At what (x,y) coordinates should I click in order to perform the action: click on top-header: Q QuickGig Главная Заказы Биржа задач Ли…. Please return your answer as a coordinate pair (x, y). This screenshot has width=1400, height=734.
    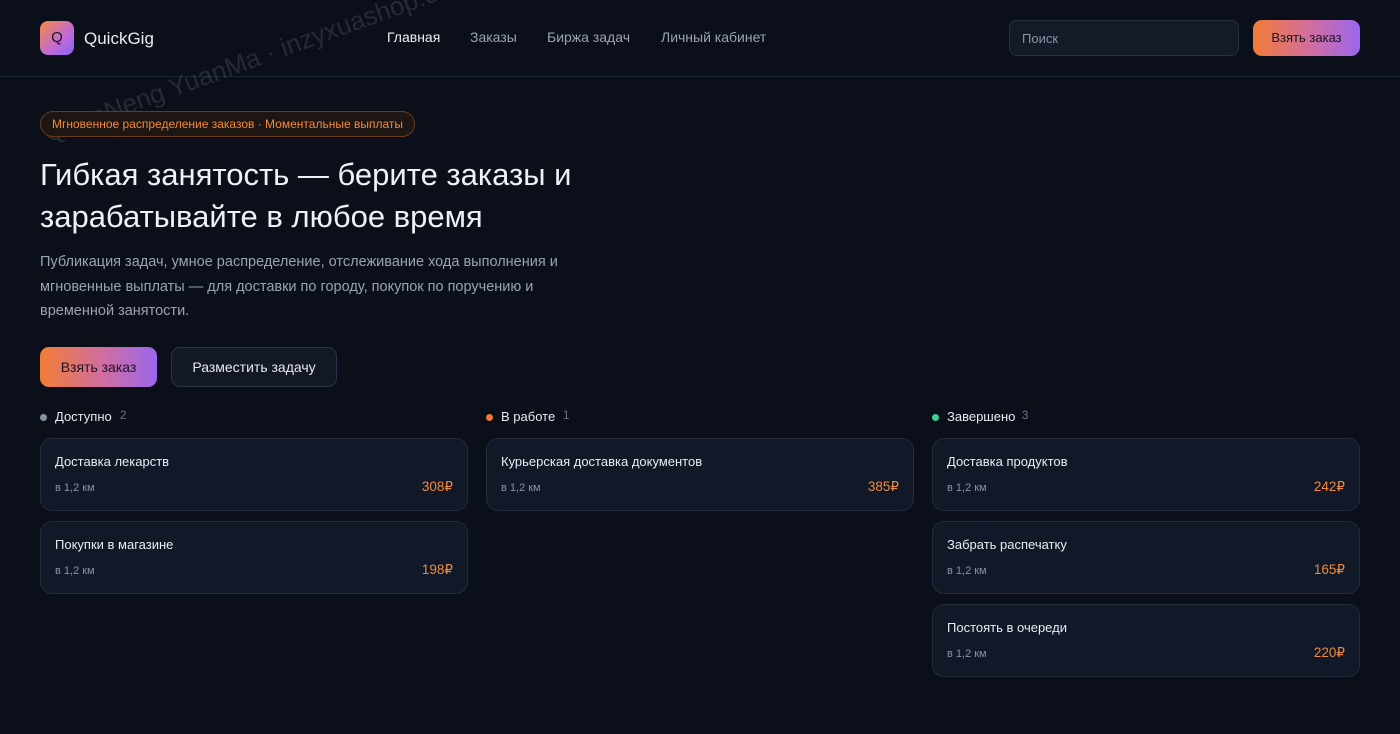
    Looking at the image, I should click on (700, 38).